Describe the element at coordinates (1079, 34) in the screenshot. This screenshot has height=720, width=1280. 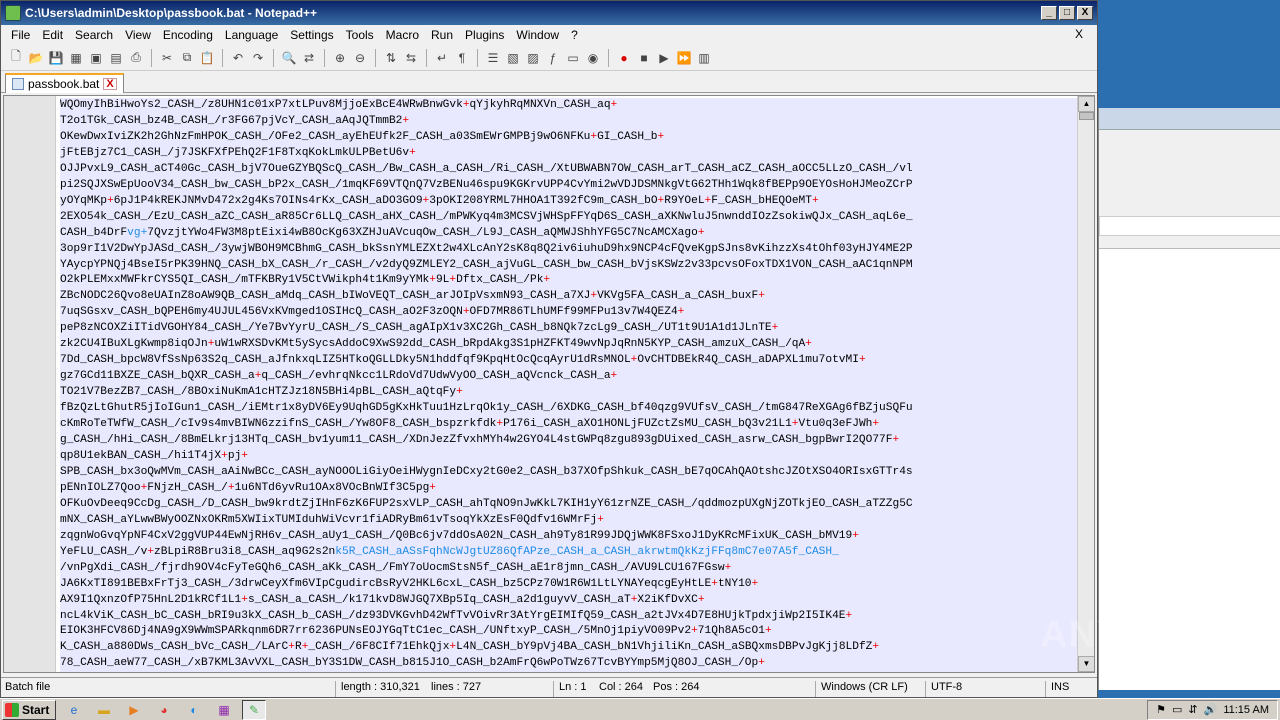
I see `document-close-button: X` at that location.